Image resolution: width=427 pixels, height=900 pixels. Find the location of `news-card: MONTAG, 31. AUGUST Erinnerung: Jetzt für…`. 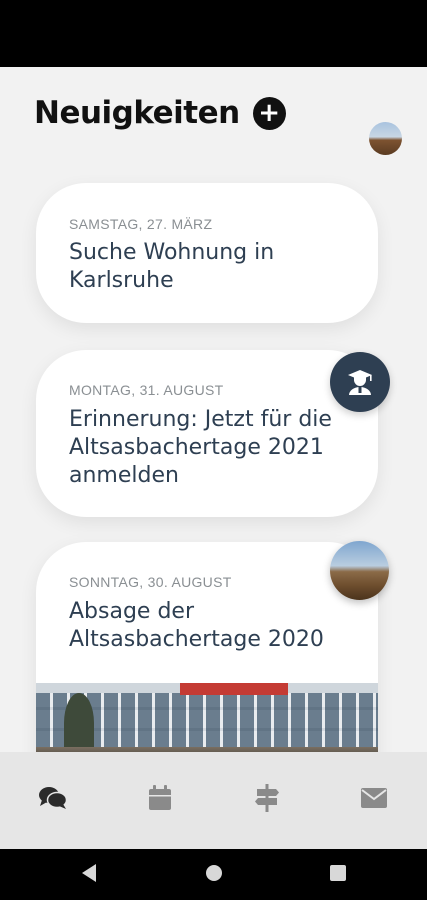

news-card: MONTAG, 31. AUGUST Erinnerung: Jetzt für… is located at coordinates (207, 433).